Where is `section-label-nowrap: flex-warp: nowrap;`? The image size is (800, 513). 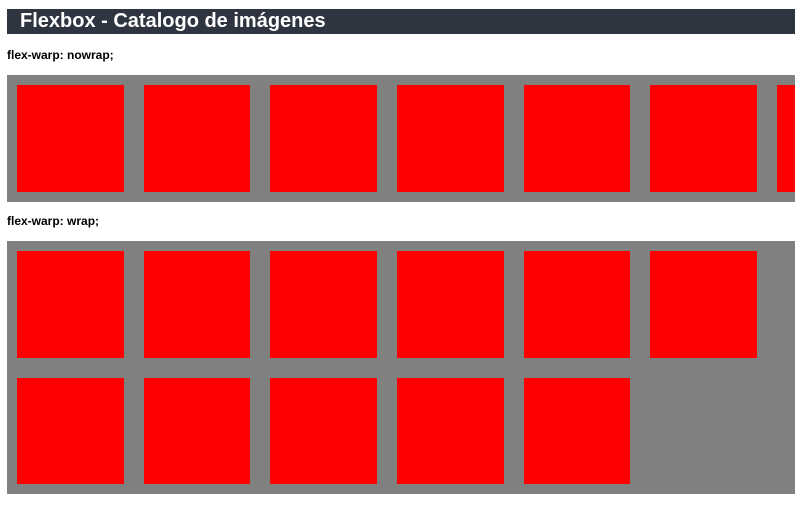
section-label-nowrap: flex-warp: nowrap; is located at coordinates (60, 55).